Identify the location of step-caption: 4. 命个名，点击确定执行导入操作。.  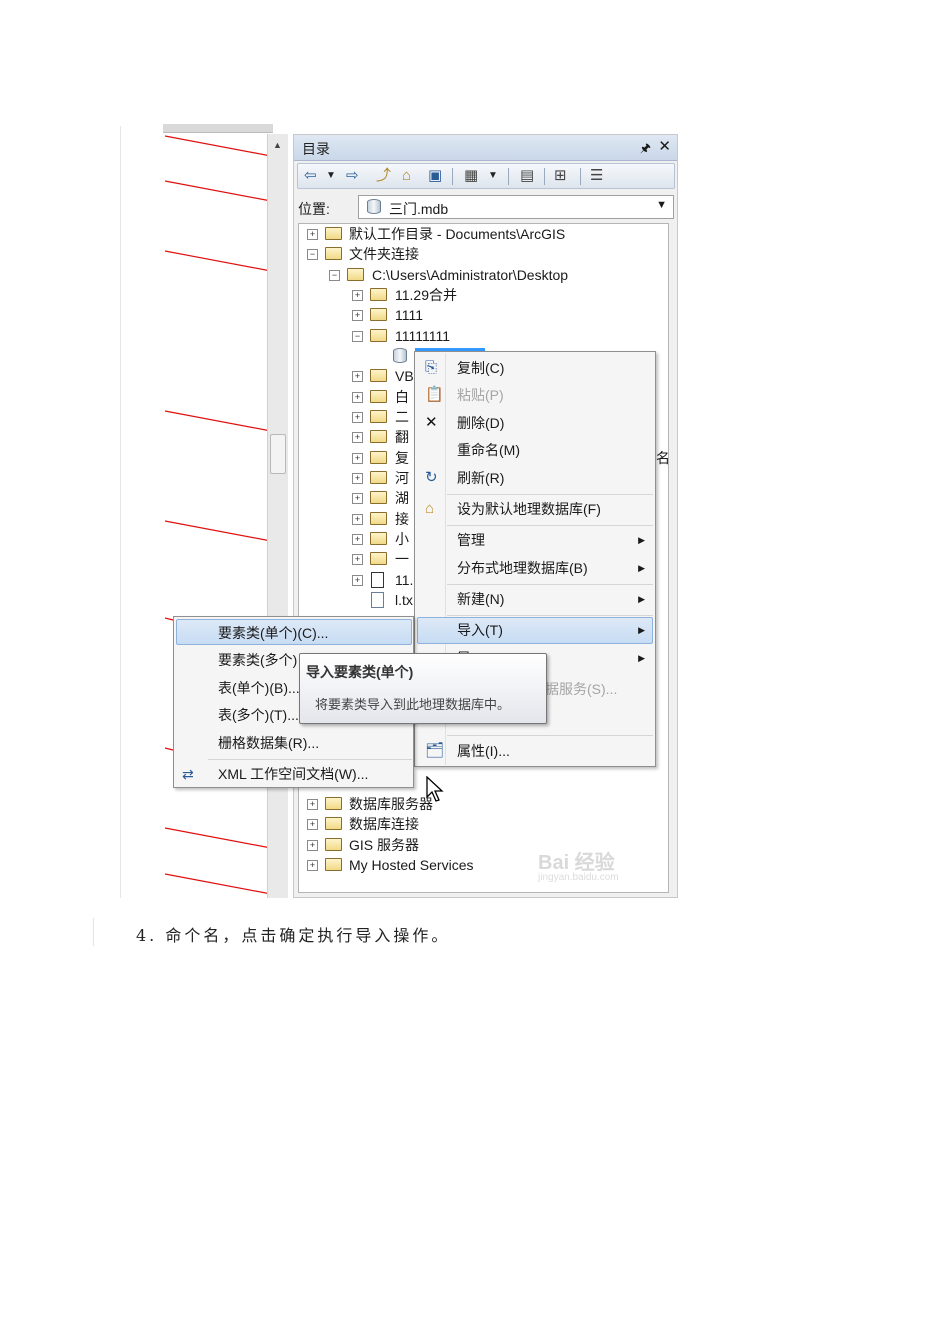
(293, 935).